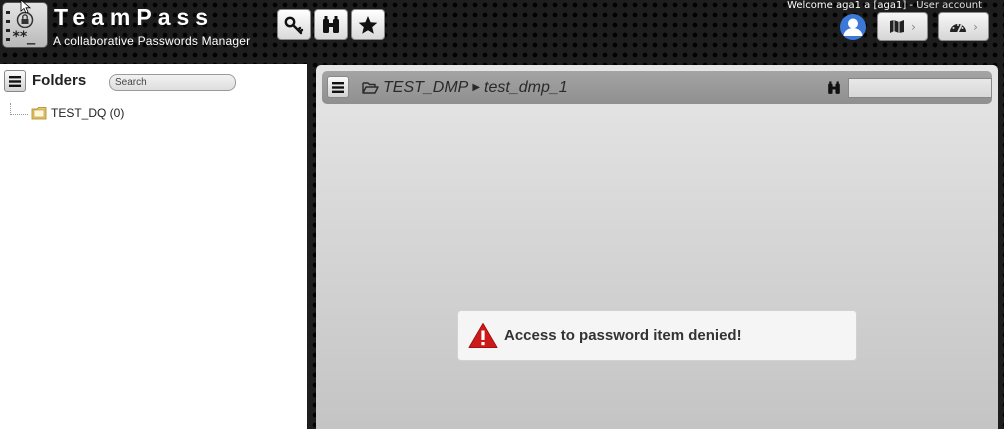 The width and height of the screenshot is (1004, 429). I want to click on binoculars-button, so click(331, 24).